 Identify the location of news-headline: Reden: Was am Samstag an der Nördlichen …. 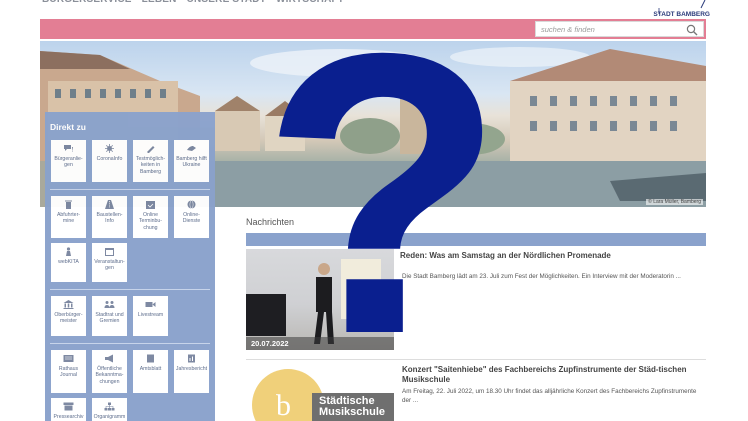
(550, 256).